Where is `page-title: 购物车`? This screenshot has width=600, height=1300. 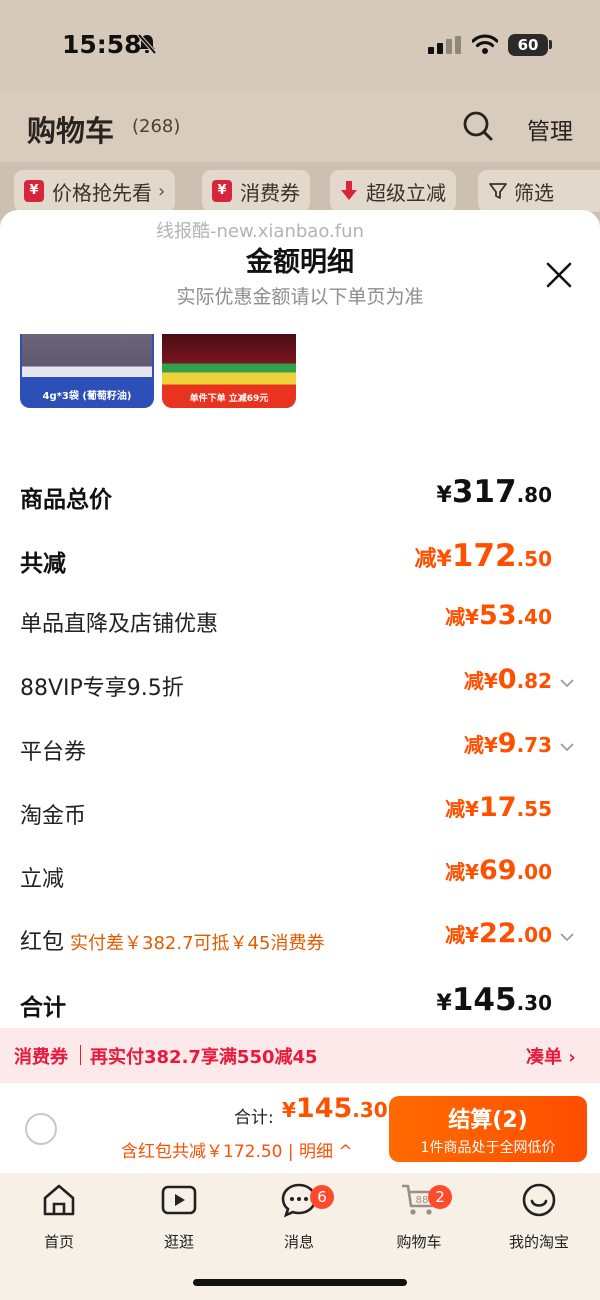
page-title: 购物车 is located at coordinates (71, 131).